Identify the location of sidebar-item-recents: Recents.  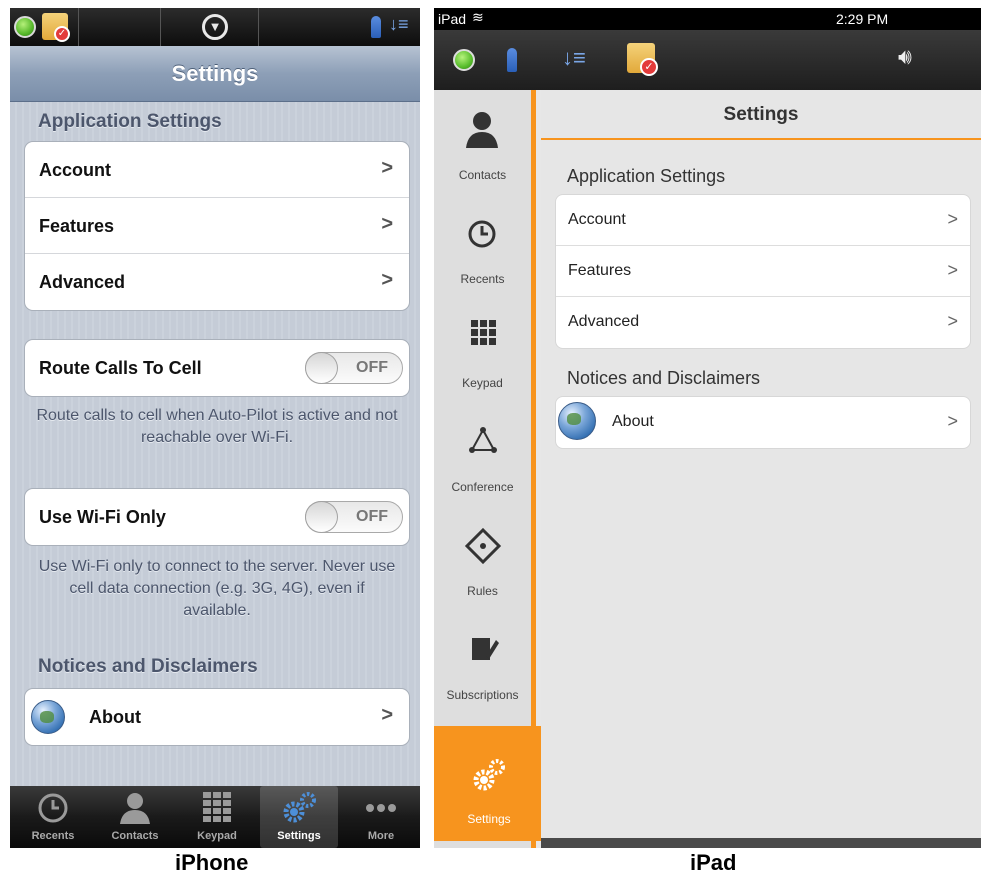
(482, 246).